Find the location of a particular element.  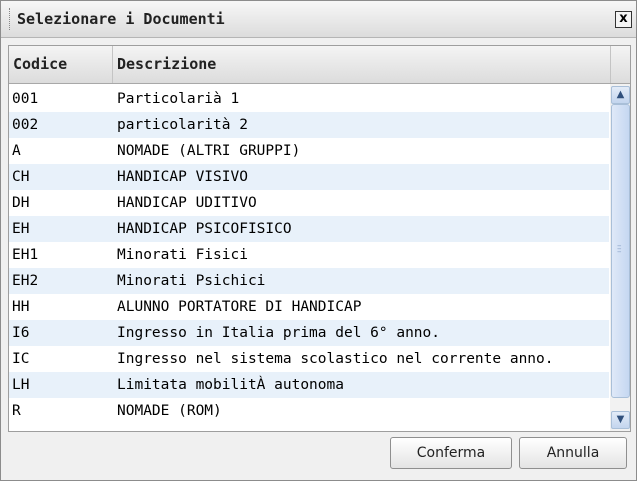

vertical-scrollbar: ▲ – – – ▼ is located at coordinates (620, 257).